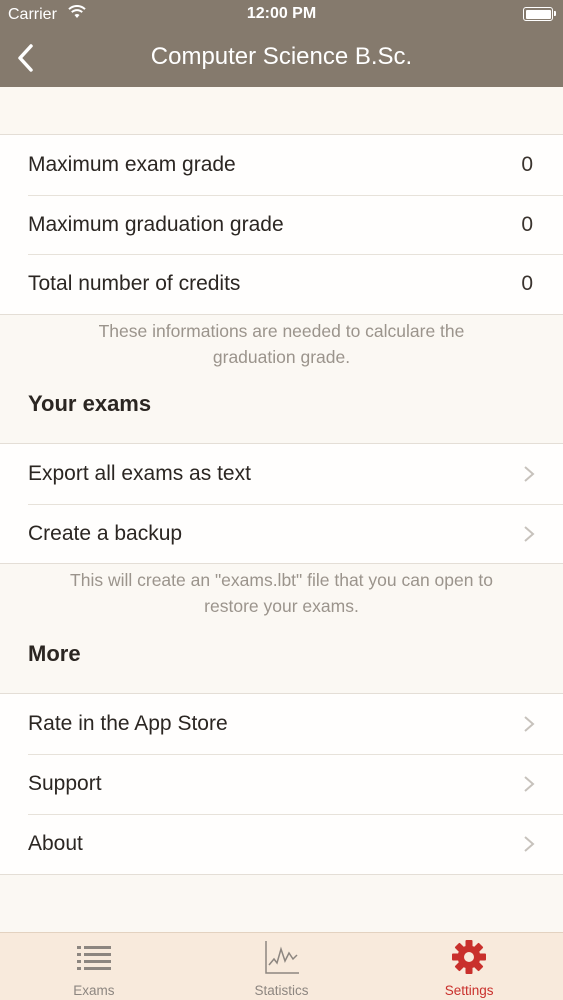  I want to click on row-label: About, so click(55, 843).